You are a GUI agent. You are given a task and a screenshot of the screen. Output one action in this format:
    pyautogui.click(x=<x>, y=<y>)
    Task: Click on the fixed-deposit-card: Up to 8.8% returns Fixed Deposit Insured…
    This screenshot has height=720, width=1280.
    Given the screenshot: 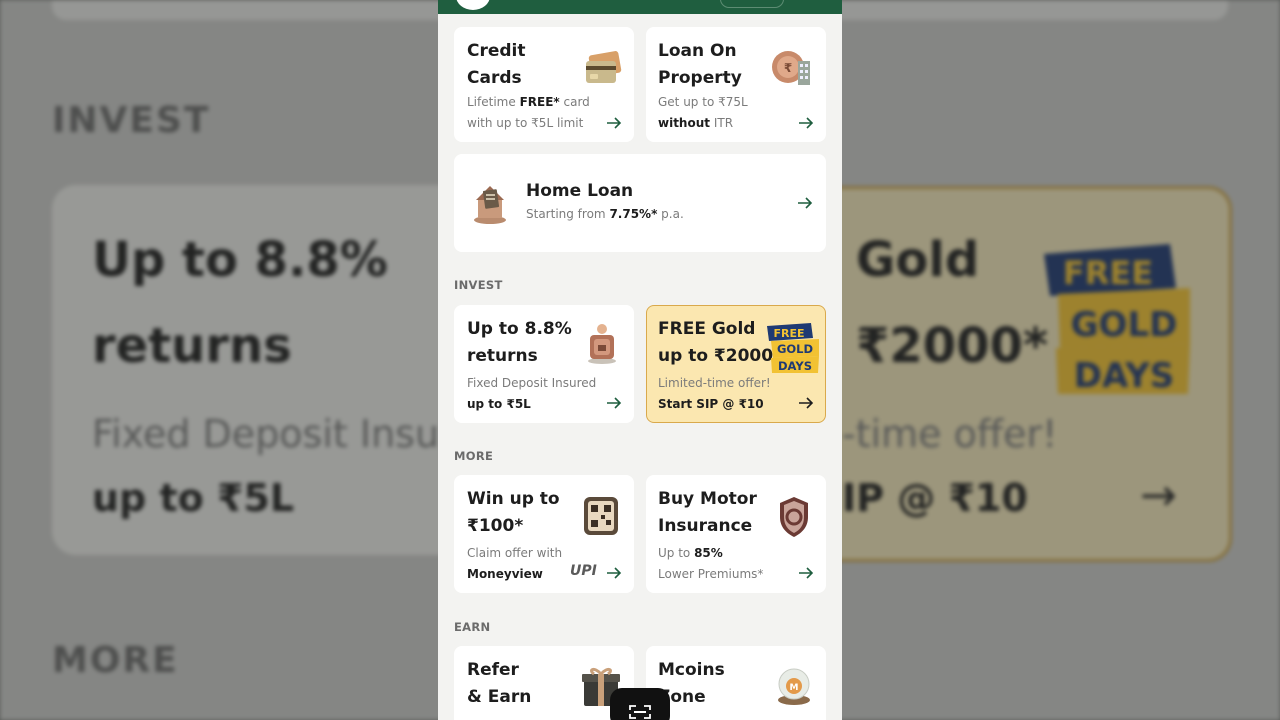 What is the action you would take?
    pyautogui.click(x=544, y=364)
    